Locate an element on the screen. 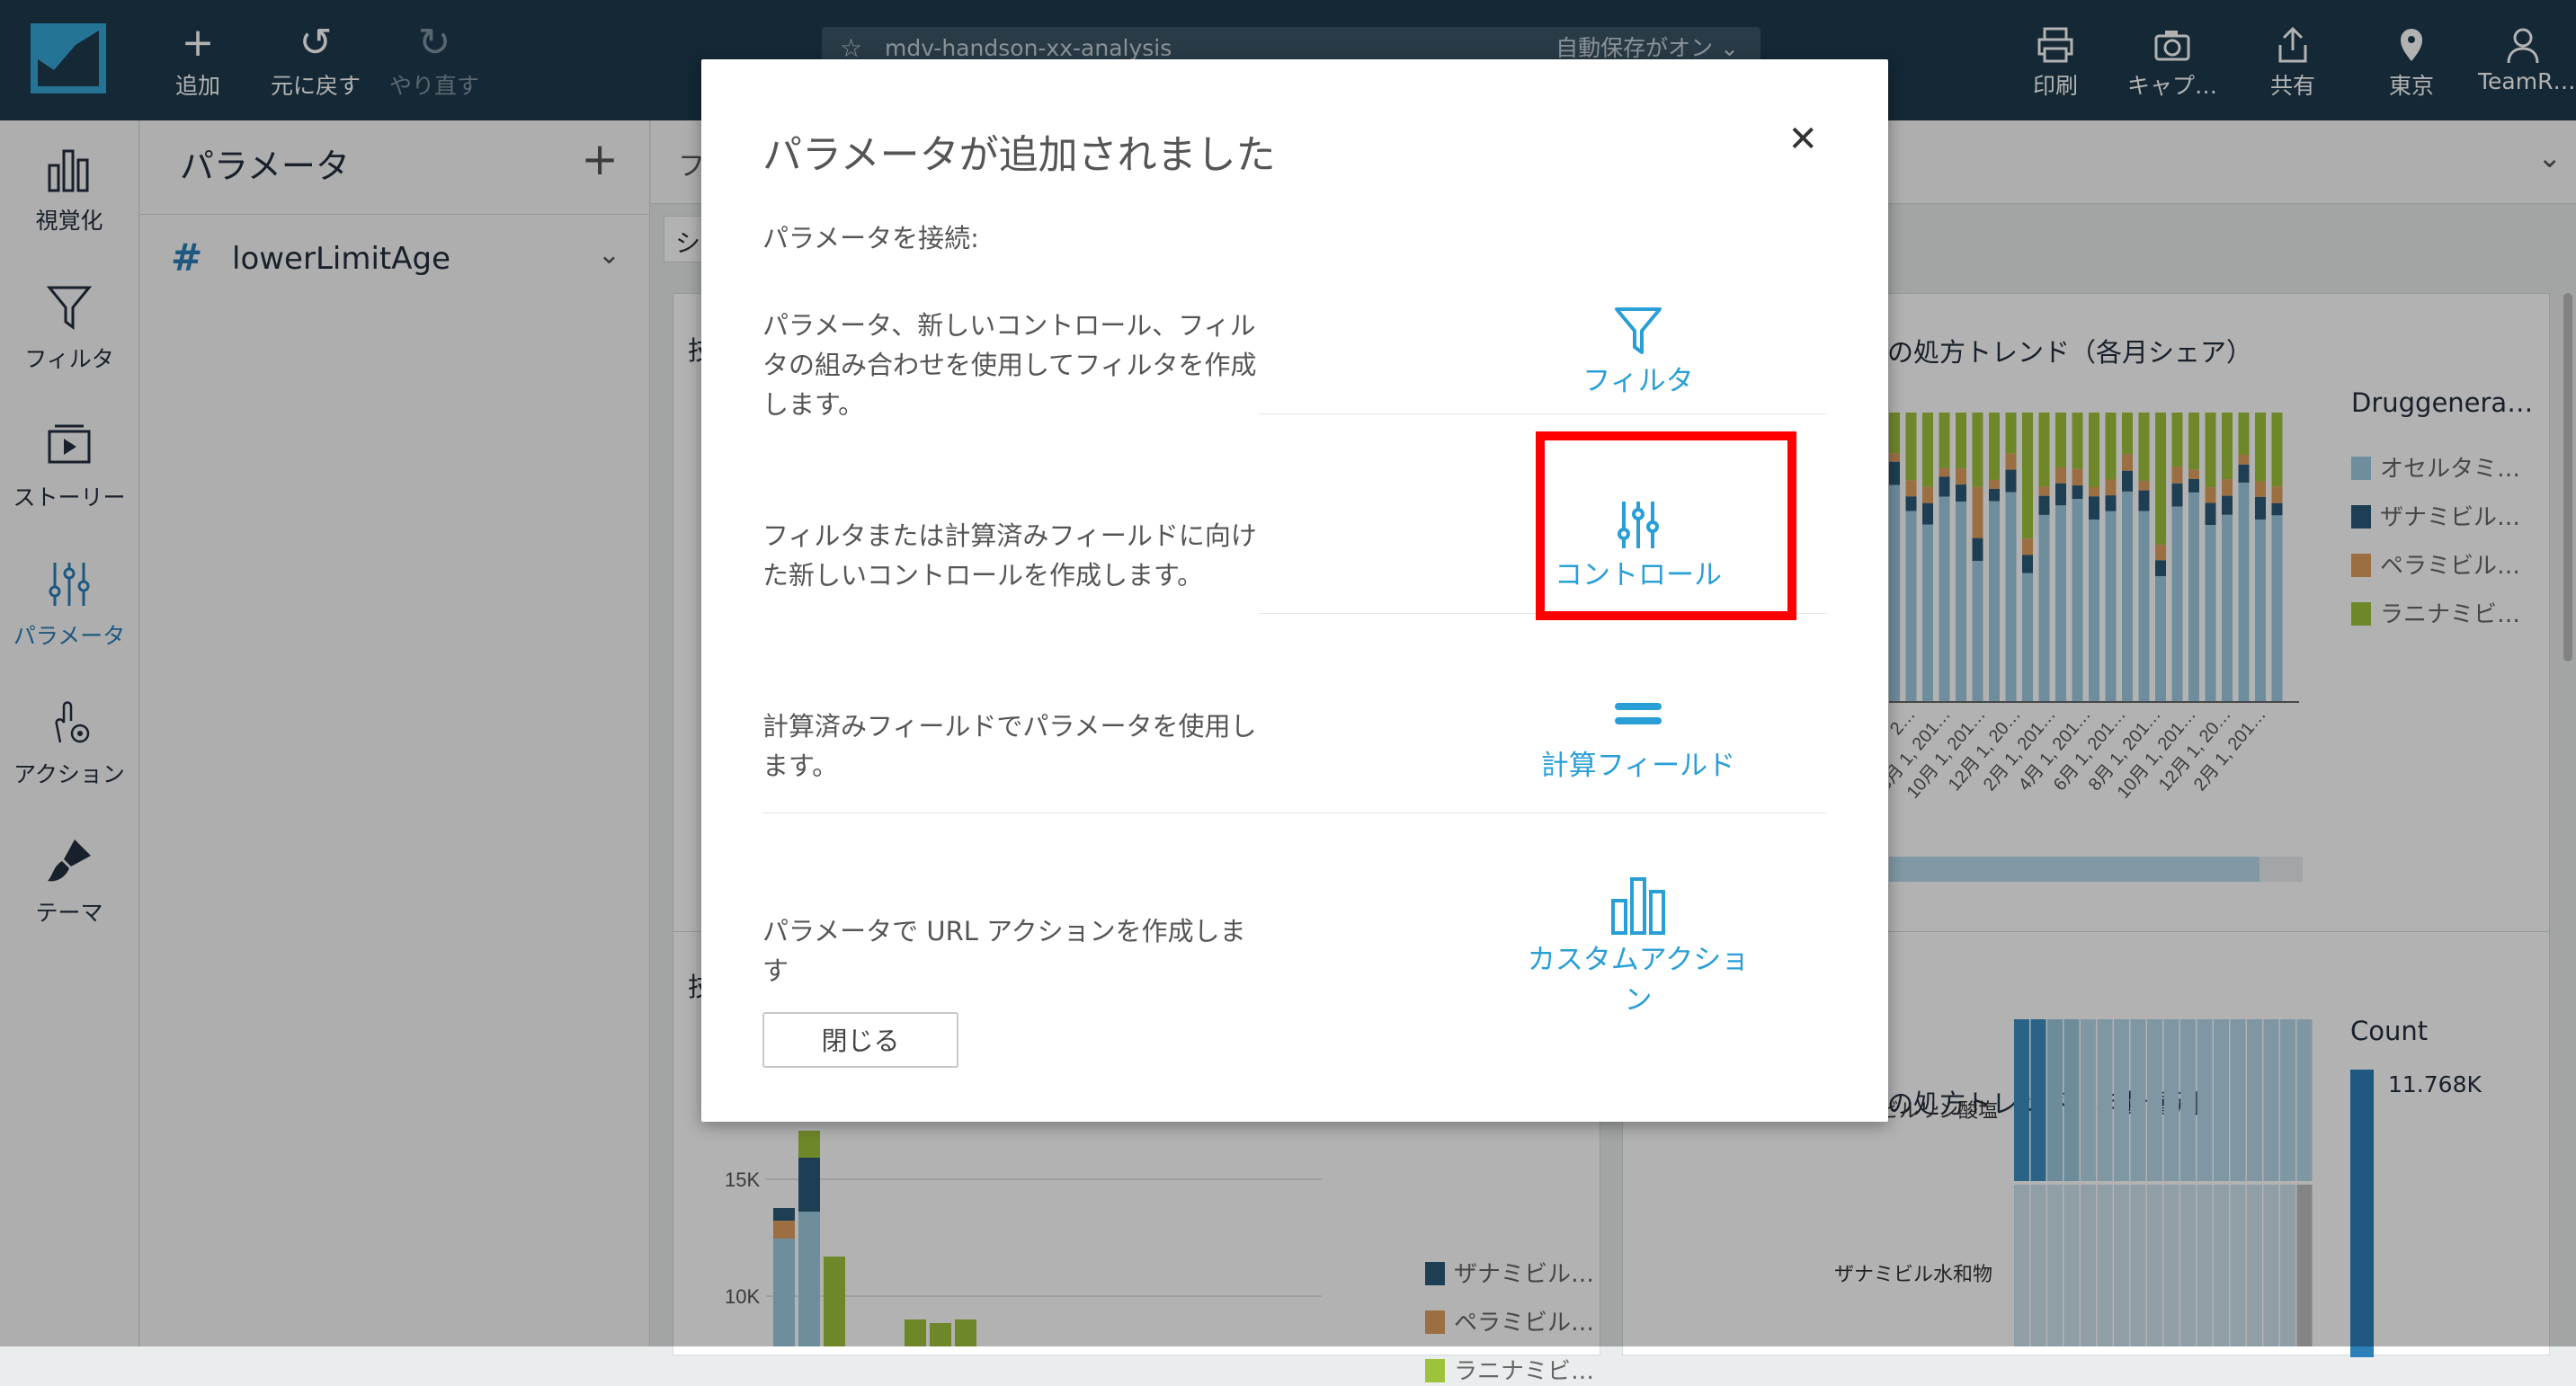 This screenshot has height=1386, width=2576. option-label: カスタムアクション is located at coordinates (1639, 981).